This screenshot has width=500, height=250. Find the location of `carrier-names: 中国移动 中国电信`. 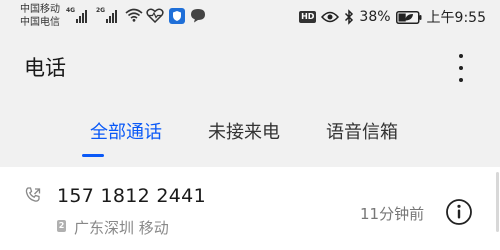

carrier-names: 中国移动 中国电信 is located at coordinates (40, 16).